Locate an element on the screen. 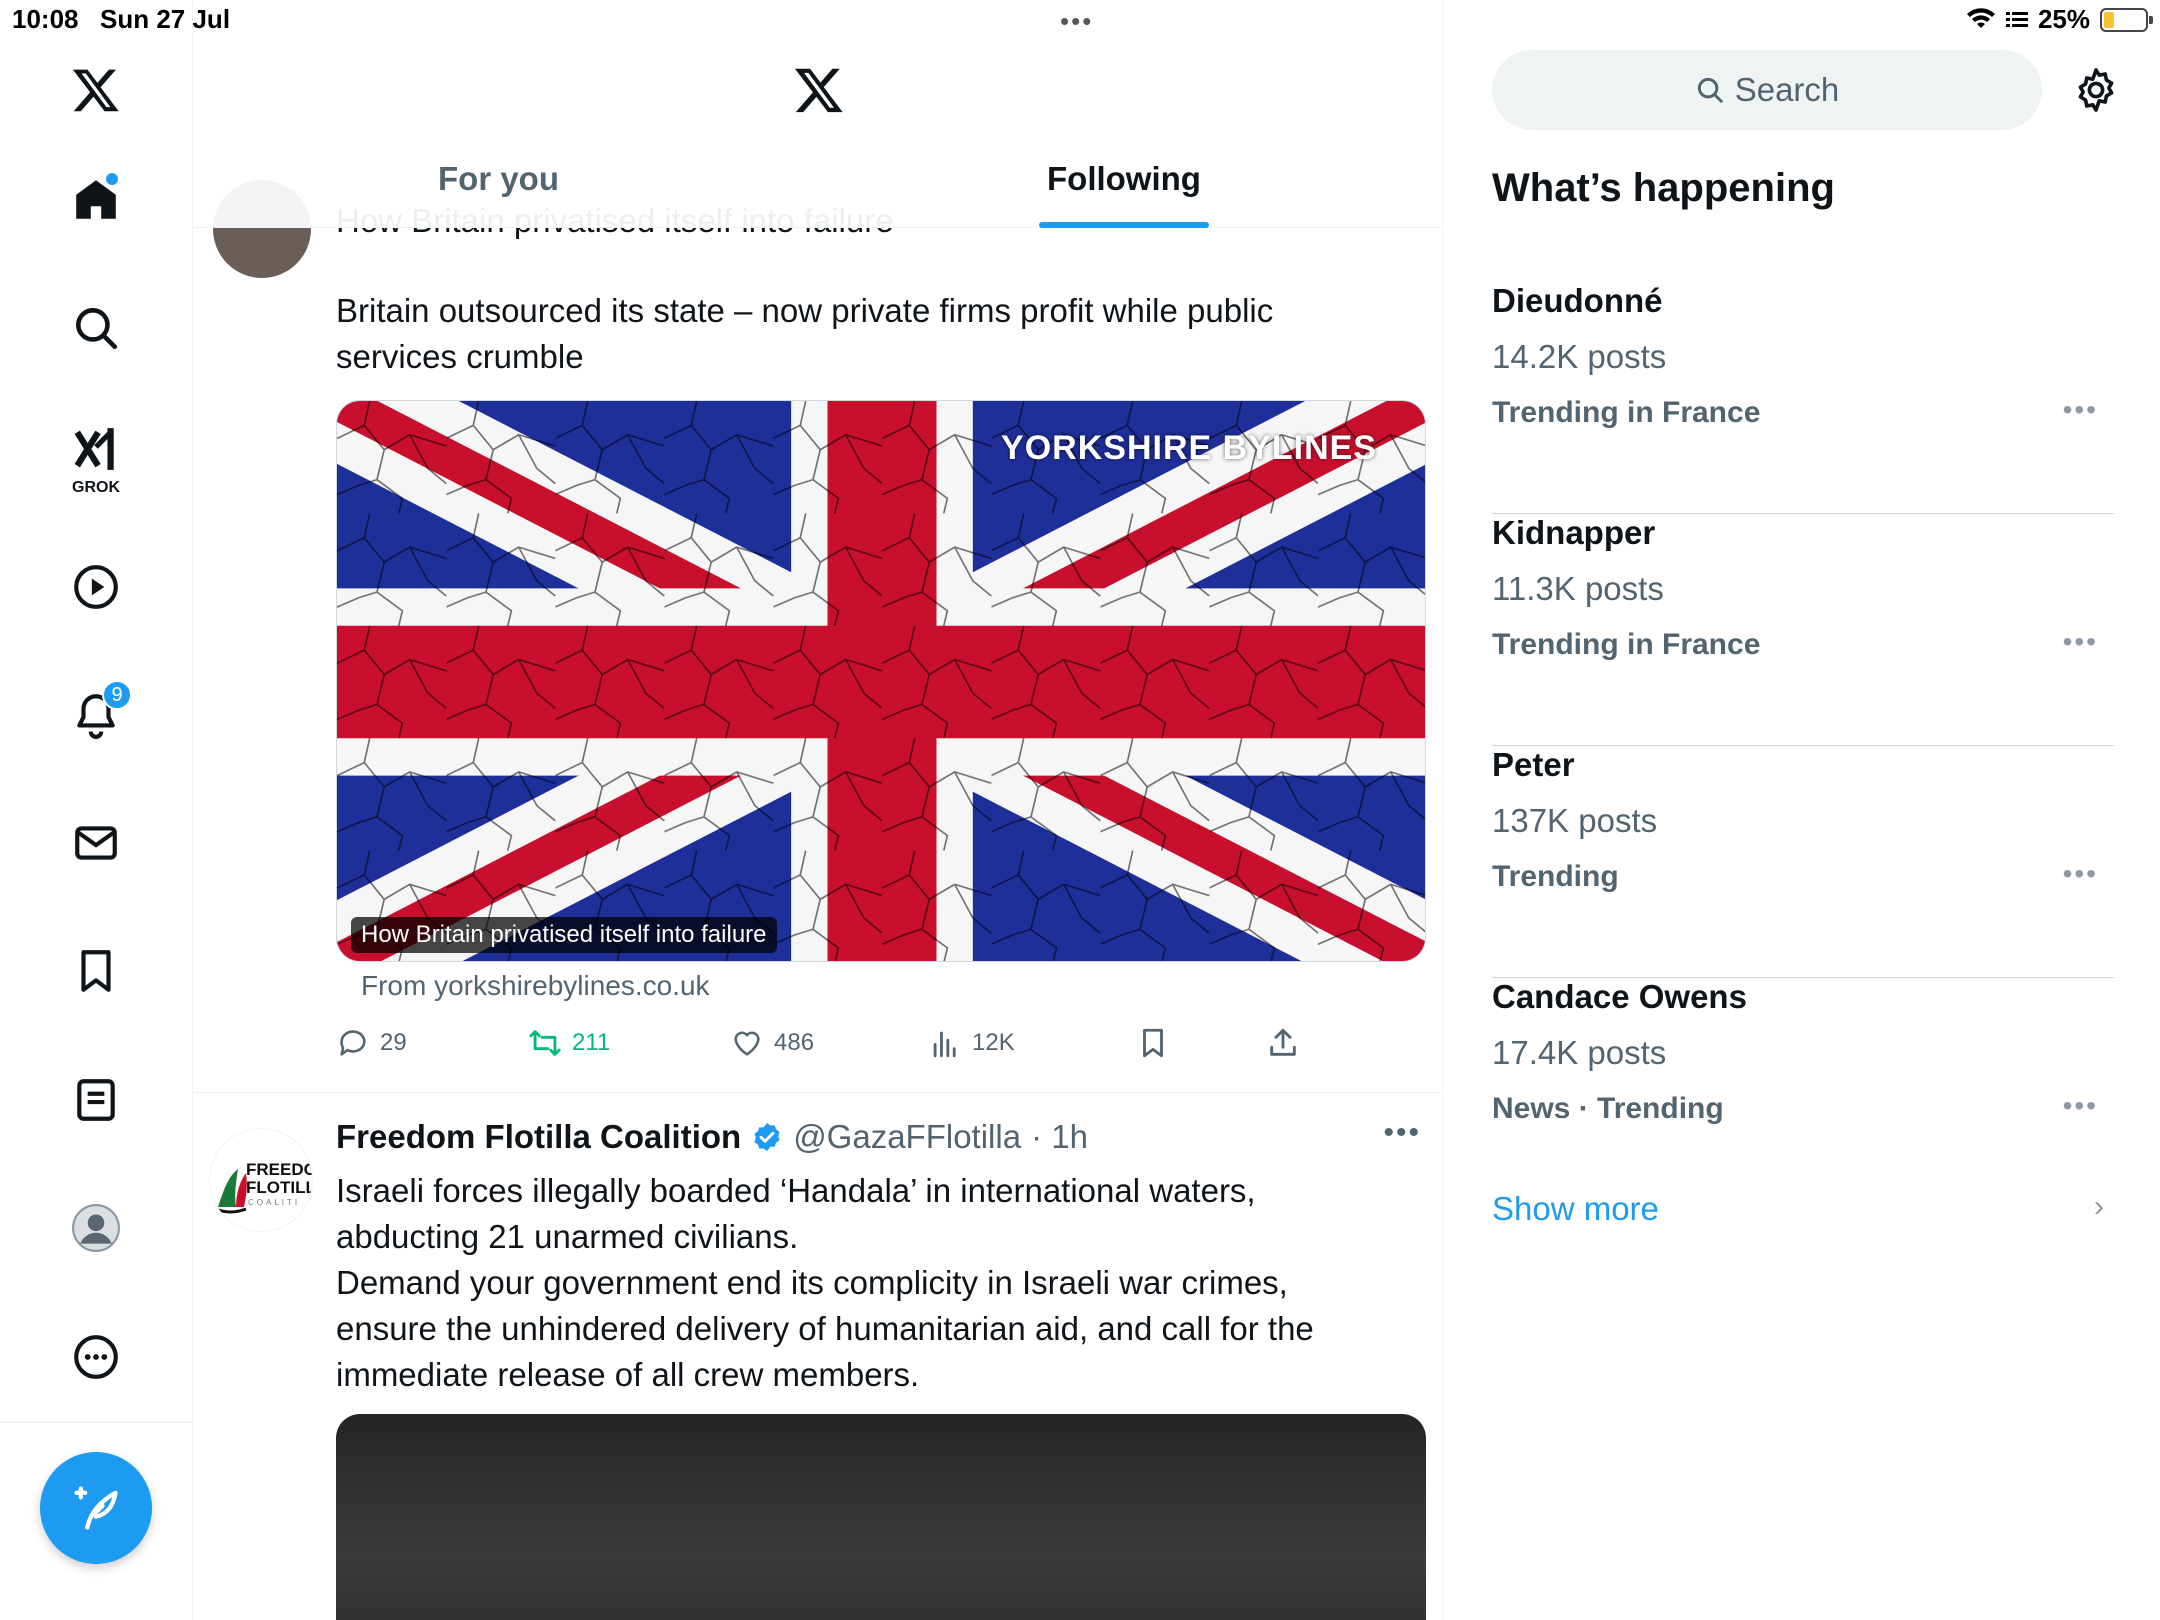 This screenshot has height=1620, width=2160. grok-label: GROK is located at coordinates (96, 487).